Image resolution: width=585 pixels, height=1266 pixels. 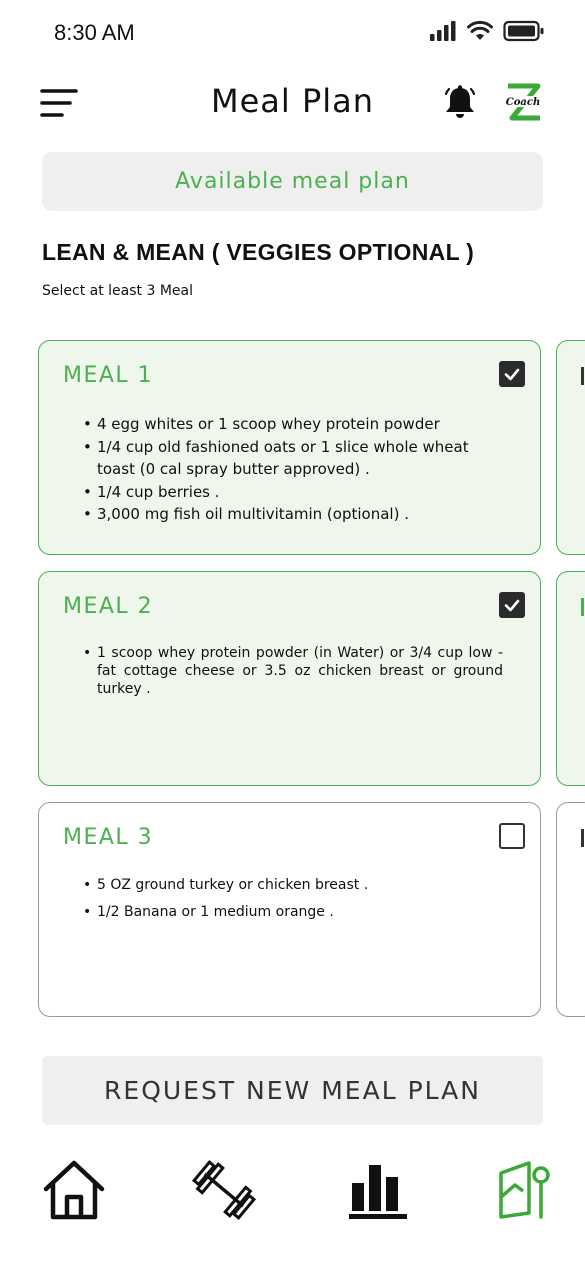 What do you see at coordinates (292, 1090) in the screenshot?
I see `request-new-meal-plan-button: REQUEST NEW MEAL PLAN` at bounding box center [292, 1090].